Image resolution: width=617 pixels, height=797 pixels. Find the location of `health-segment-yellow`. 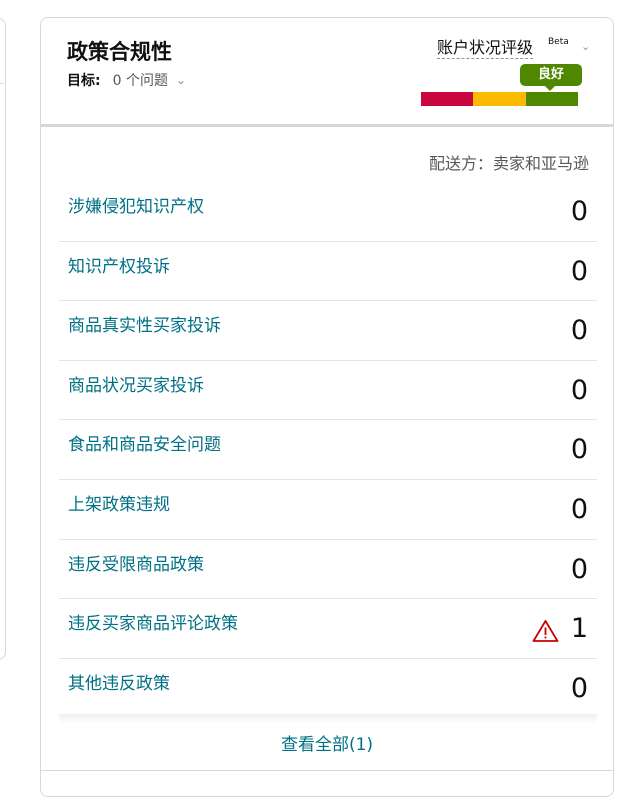

health-segment-yellow is located at coordinates (499, 99).